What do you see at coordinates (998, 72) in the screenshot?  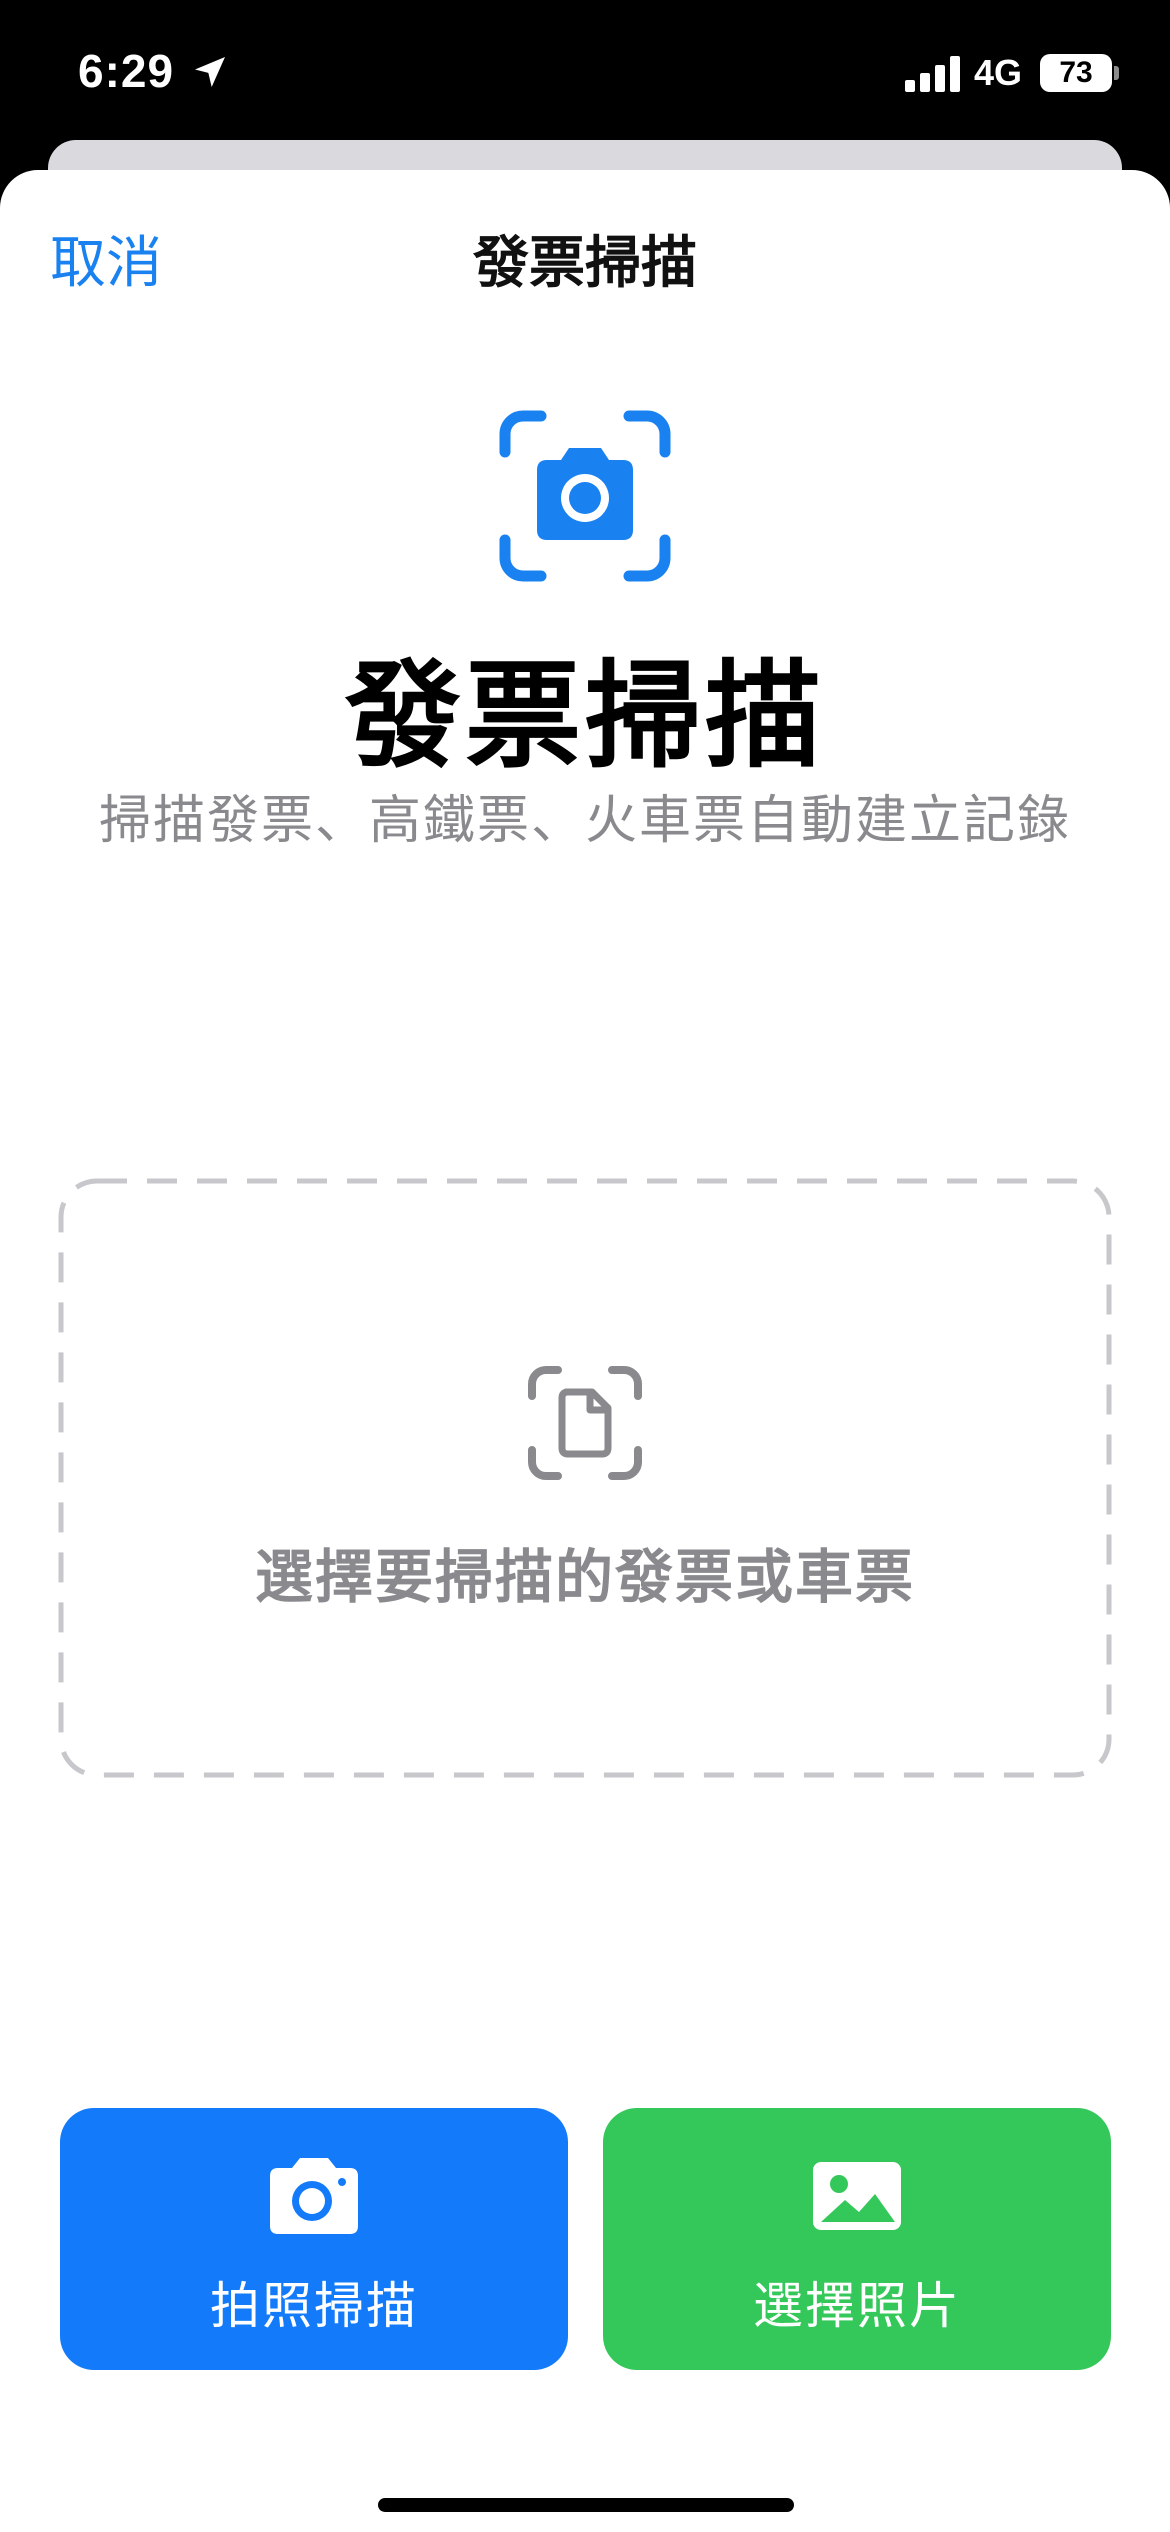 I see `network-type: 4G` at bounding box center [998, 72].